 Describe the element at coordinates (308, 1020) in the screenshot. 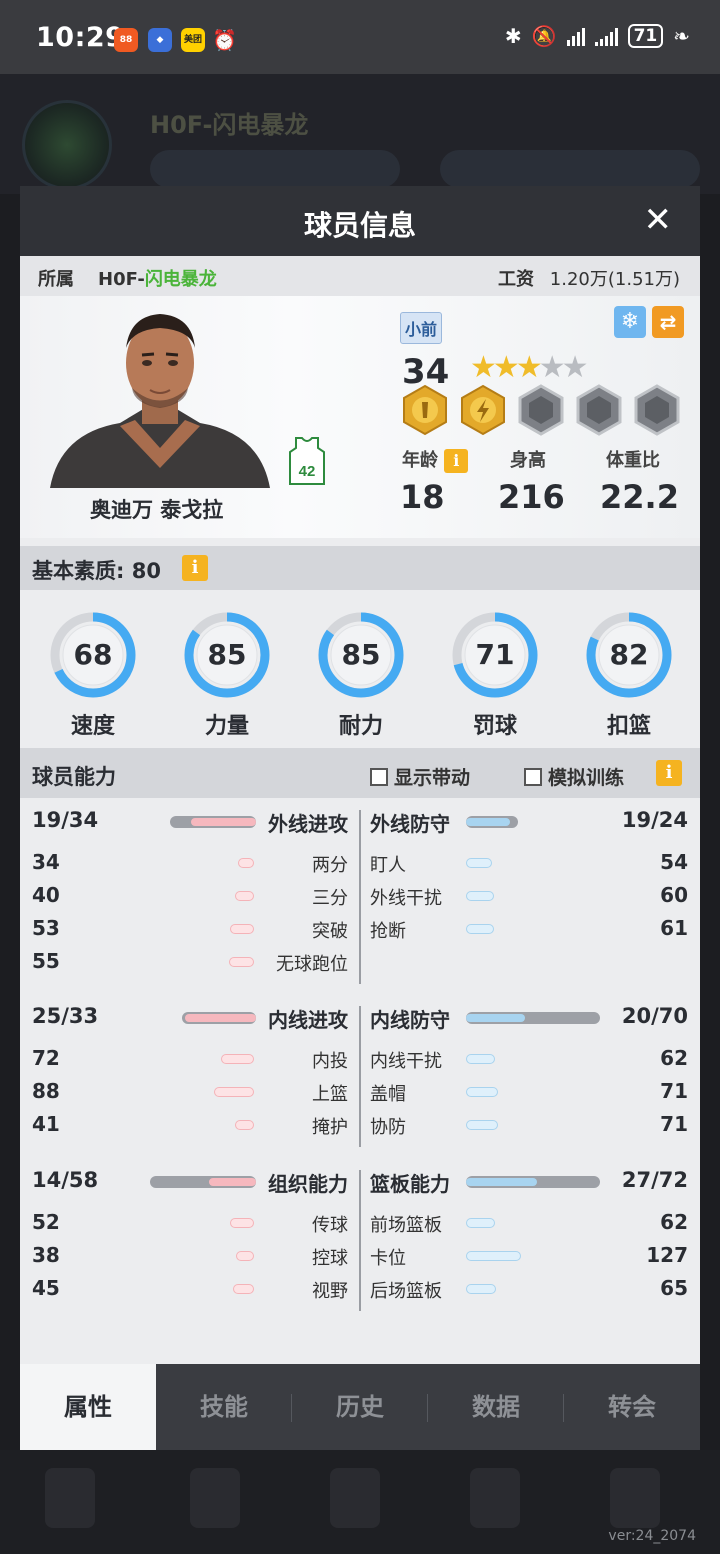

I see `category-name: 内线进攻` at that location.